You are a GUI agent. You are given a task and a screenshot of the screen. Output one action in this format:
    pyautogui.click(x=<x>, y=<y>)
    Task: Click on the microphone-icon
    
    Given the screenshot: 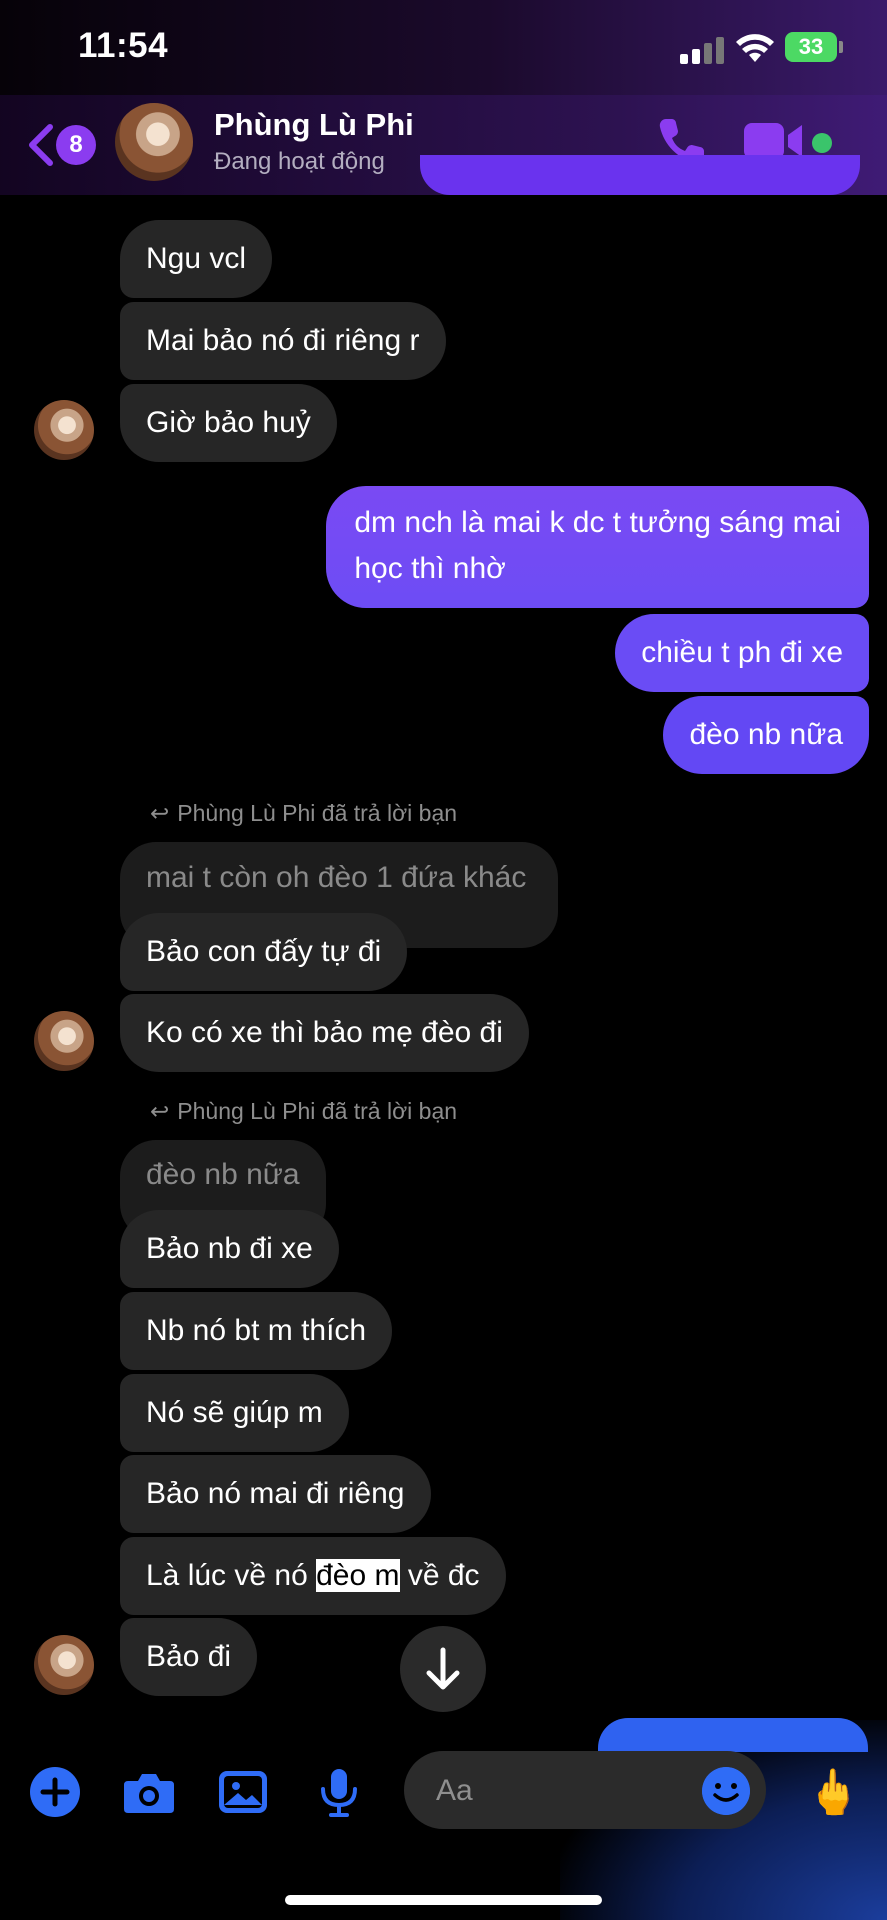 What is the action you would take?
    pyautogui.click(x=339, y=1792)
    